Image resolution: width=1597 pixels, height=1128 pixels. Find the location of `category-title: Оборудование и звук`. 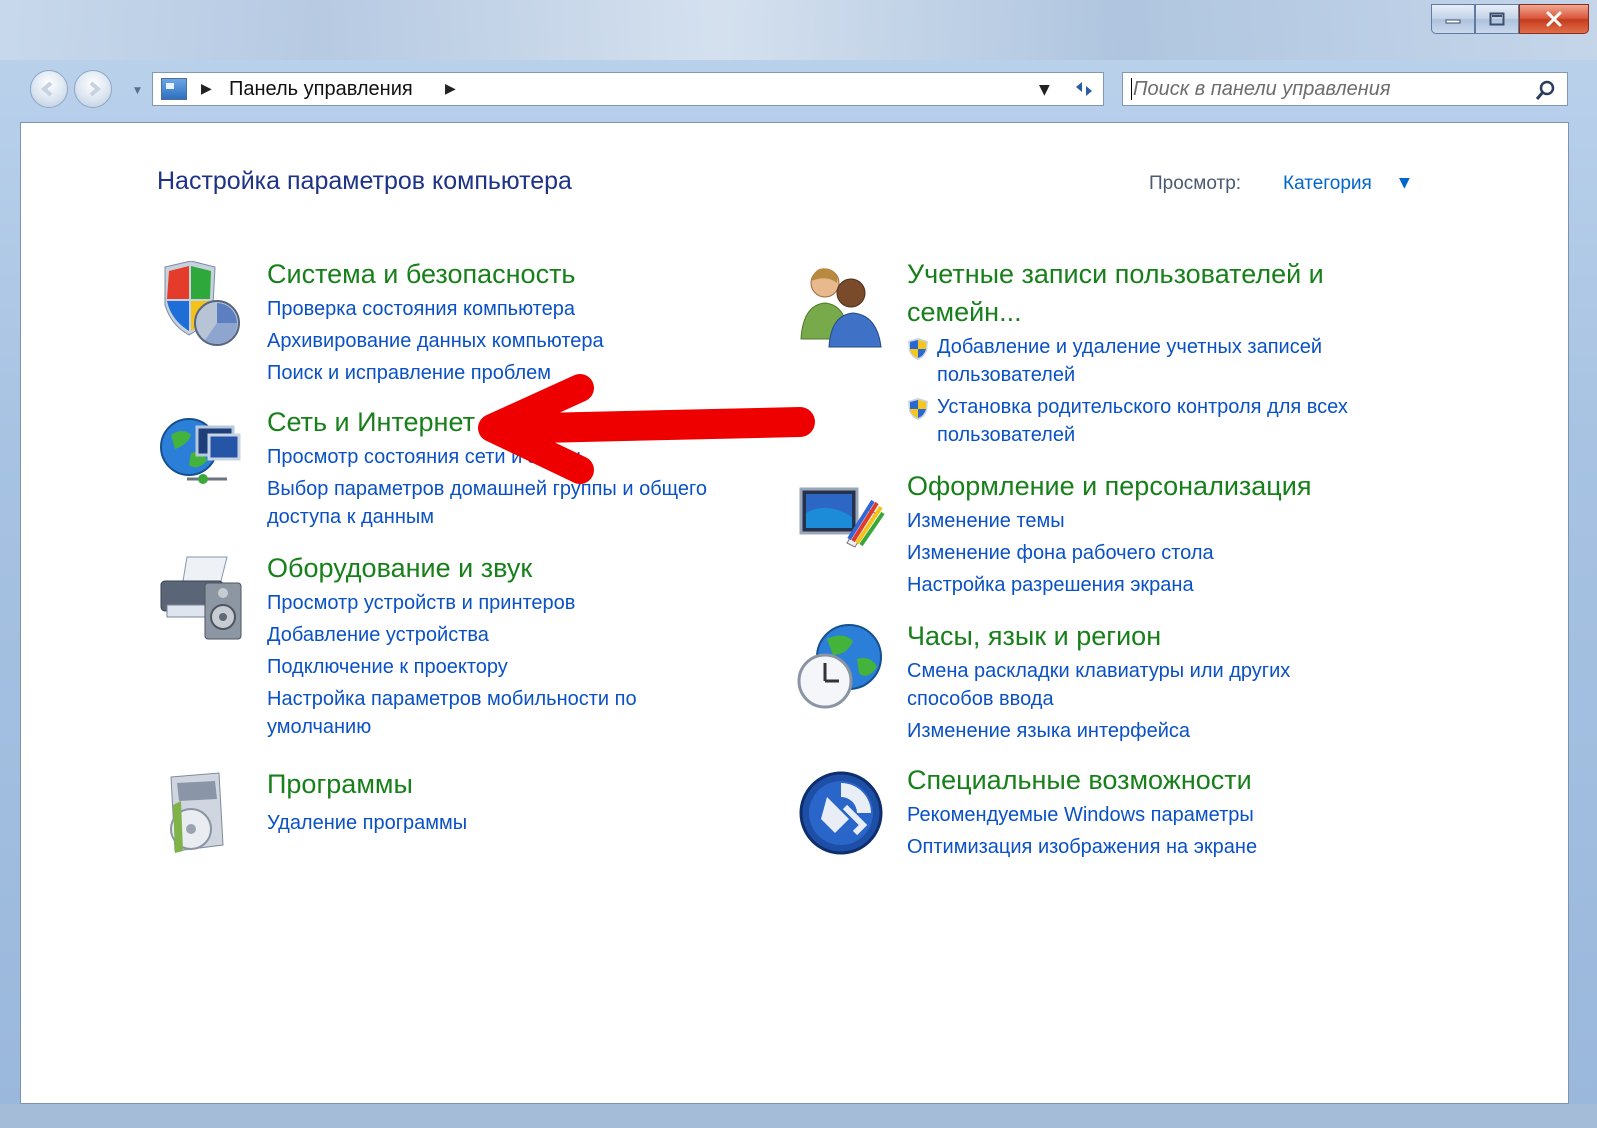

category-title: Оборудование и звук is located at coordinates (399, 568).